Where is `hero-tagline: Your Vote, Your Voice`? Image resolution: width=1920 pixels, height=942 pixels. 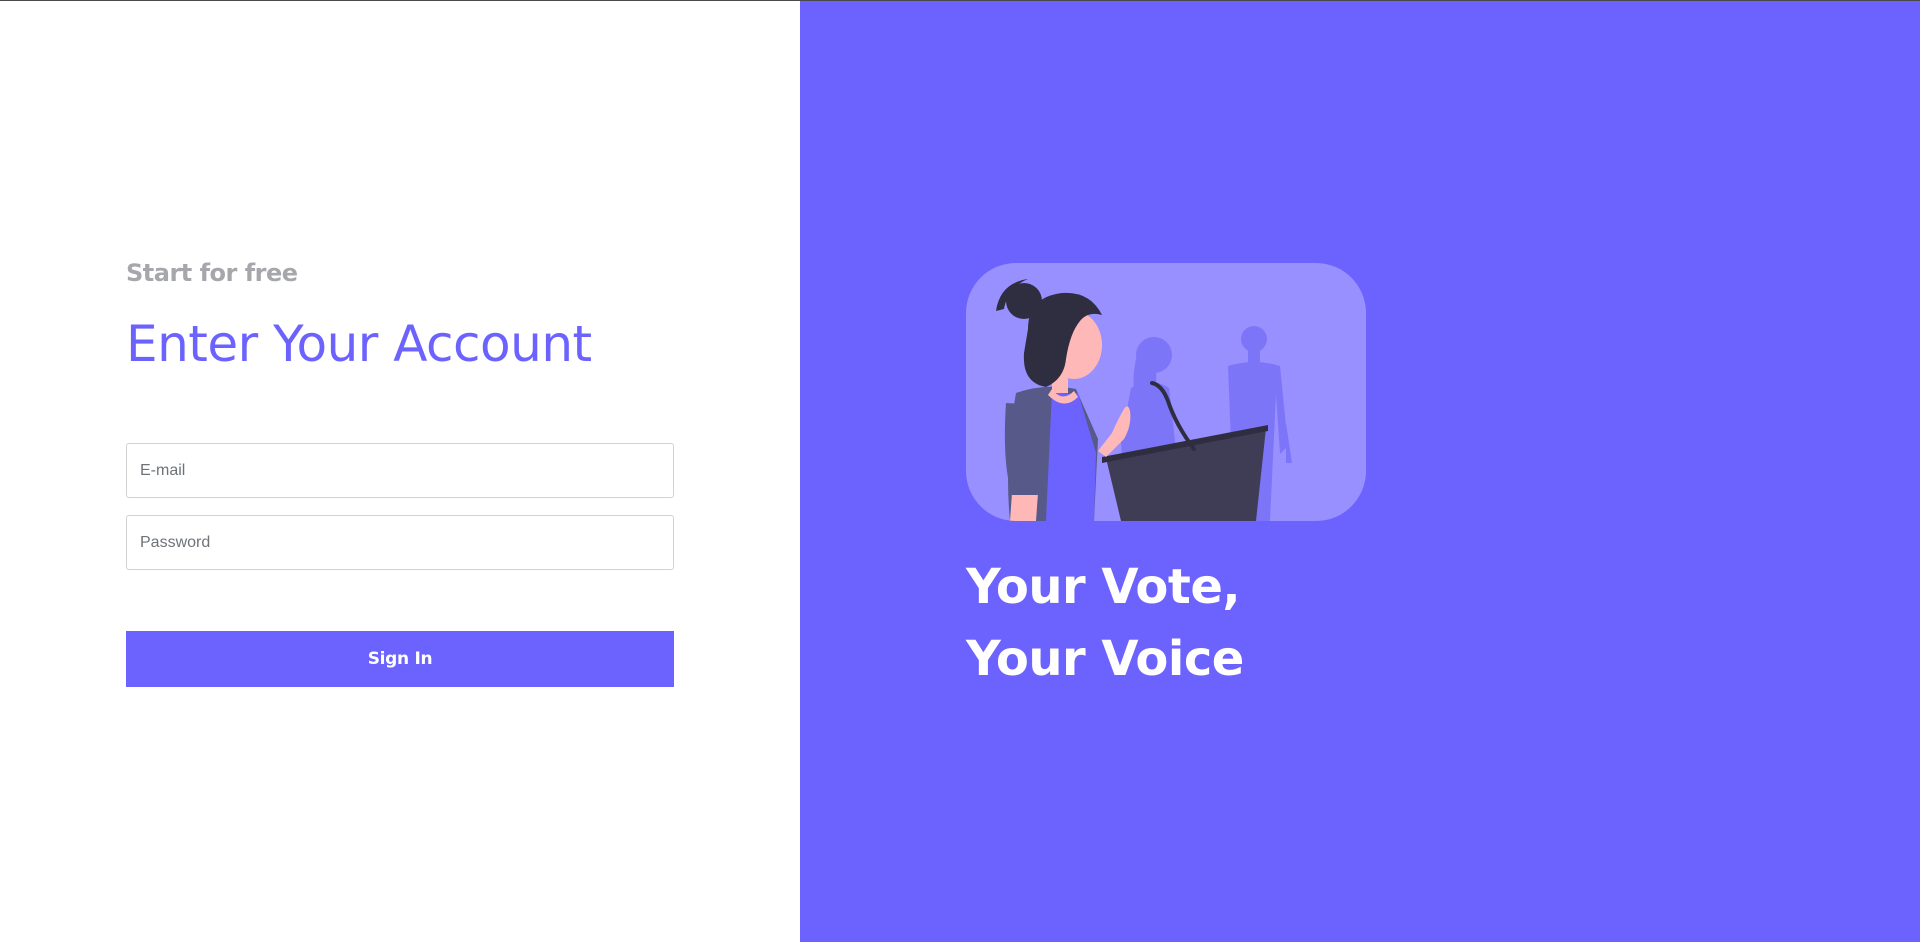 hero-tagline: Your Vote, Your Voice is located at coordinates (1105, 623).